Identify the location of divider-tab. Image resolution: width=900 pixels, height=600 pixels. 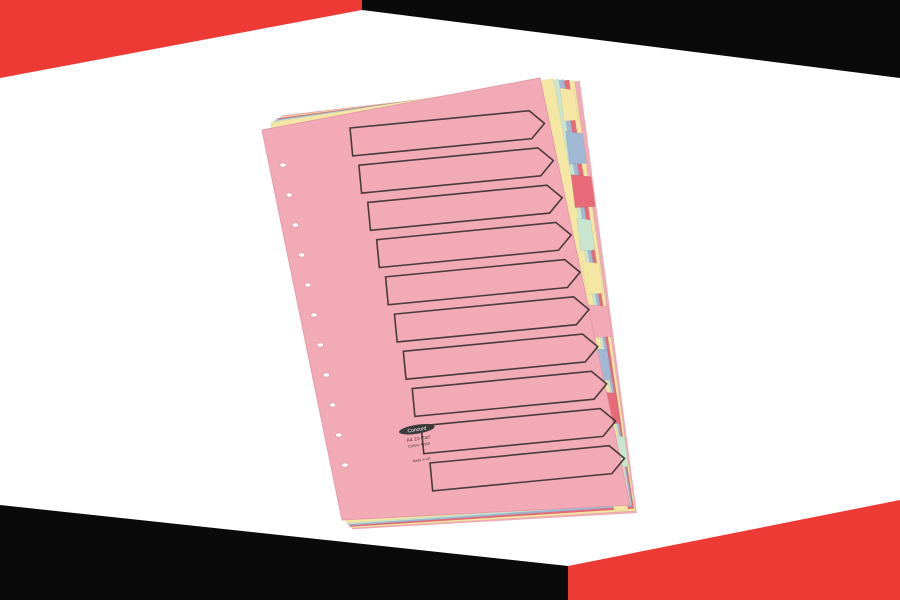
(583, 191).